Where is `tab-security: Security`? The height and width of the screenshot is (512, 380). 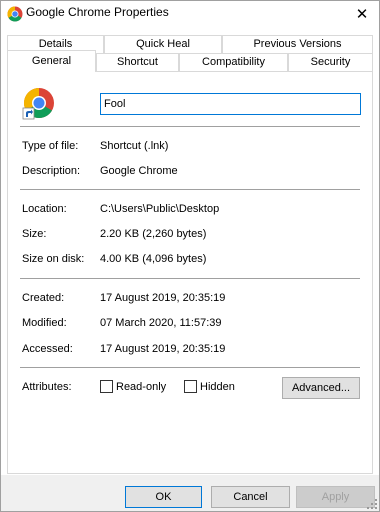
tab-security: Security is located at coordinates (330, 62).